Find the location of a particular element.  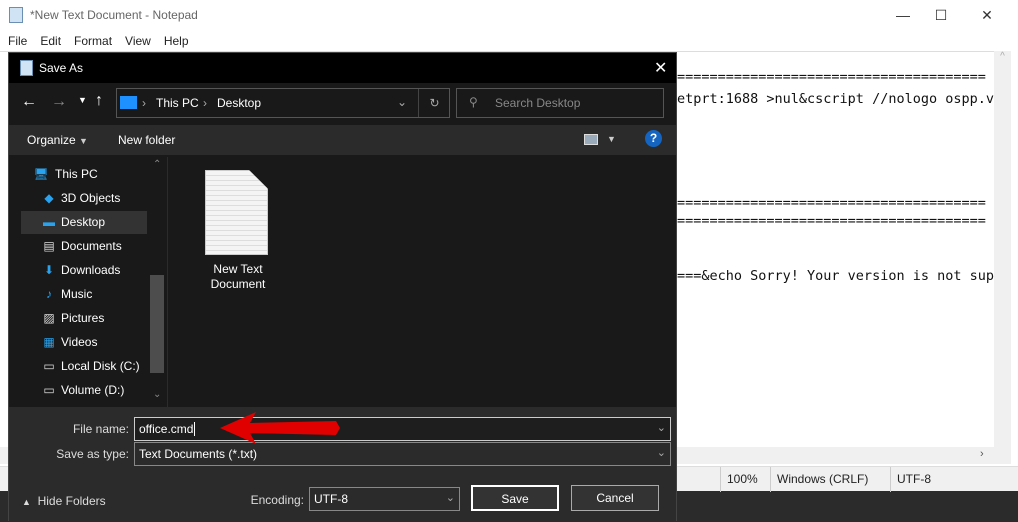

document-icon: ▤ is located at coordinates (49, 246).